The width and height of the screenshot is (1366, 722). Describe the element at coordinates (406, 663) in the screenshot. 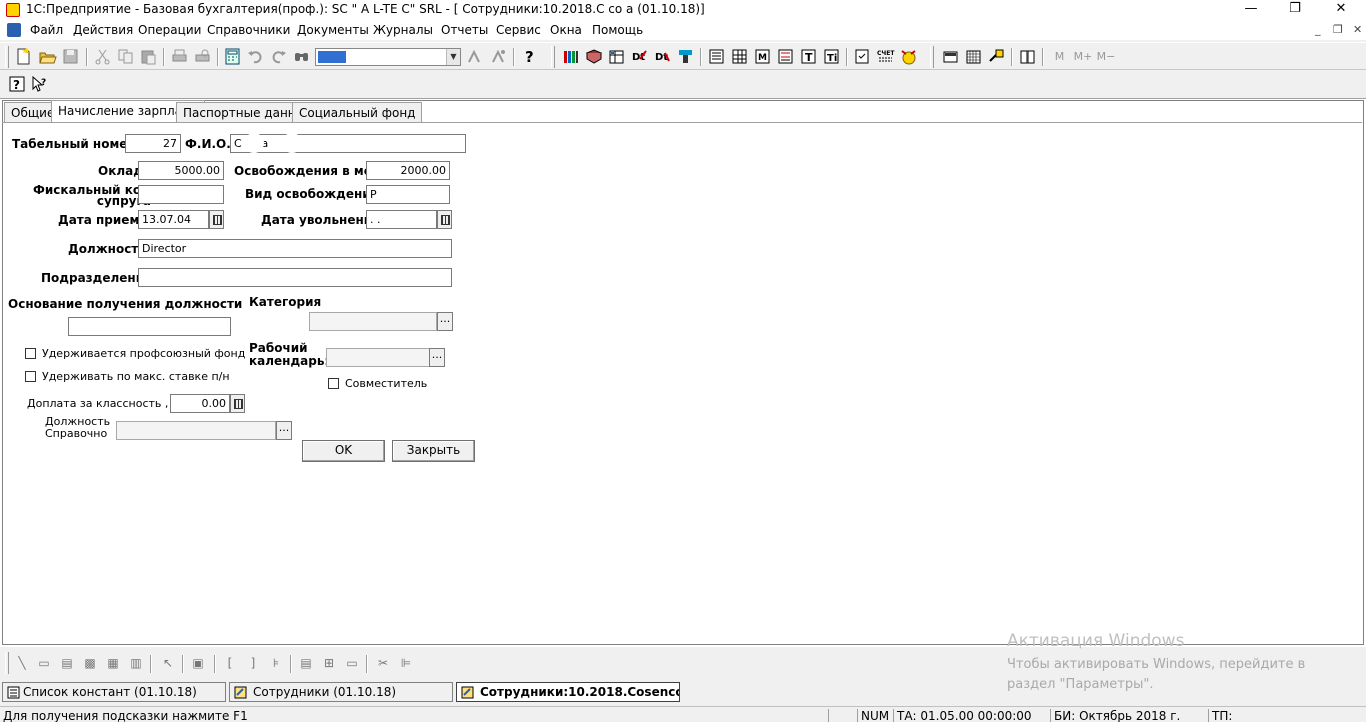

I see `columns-tool-icon: ⊫` at that location.